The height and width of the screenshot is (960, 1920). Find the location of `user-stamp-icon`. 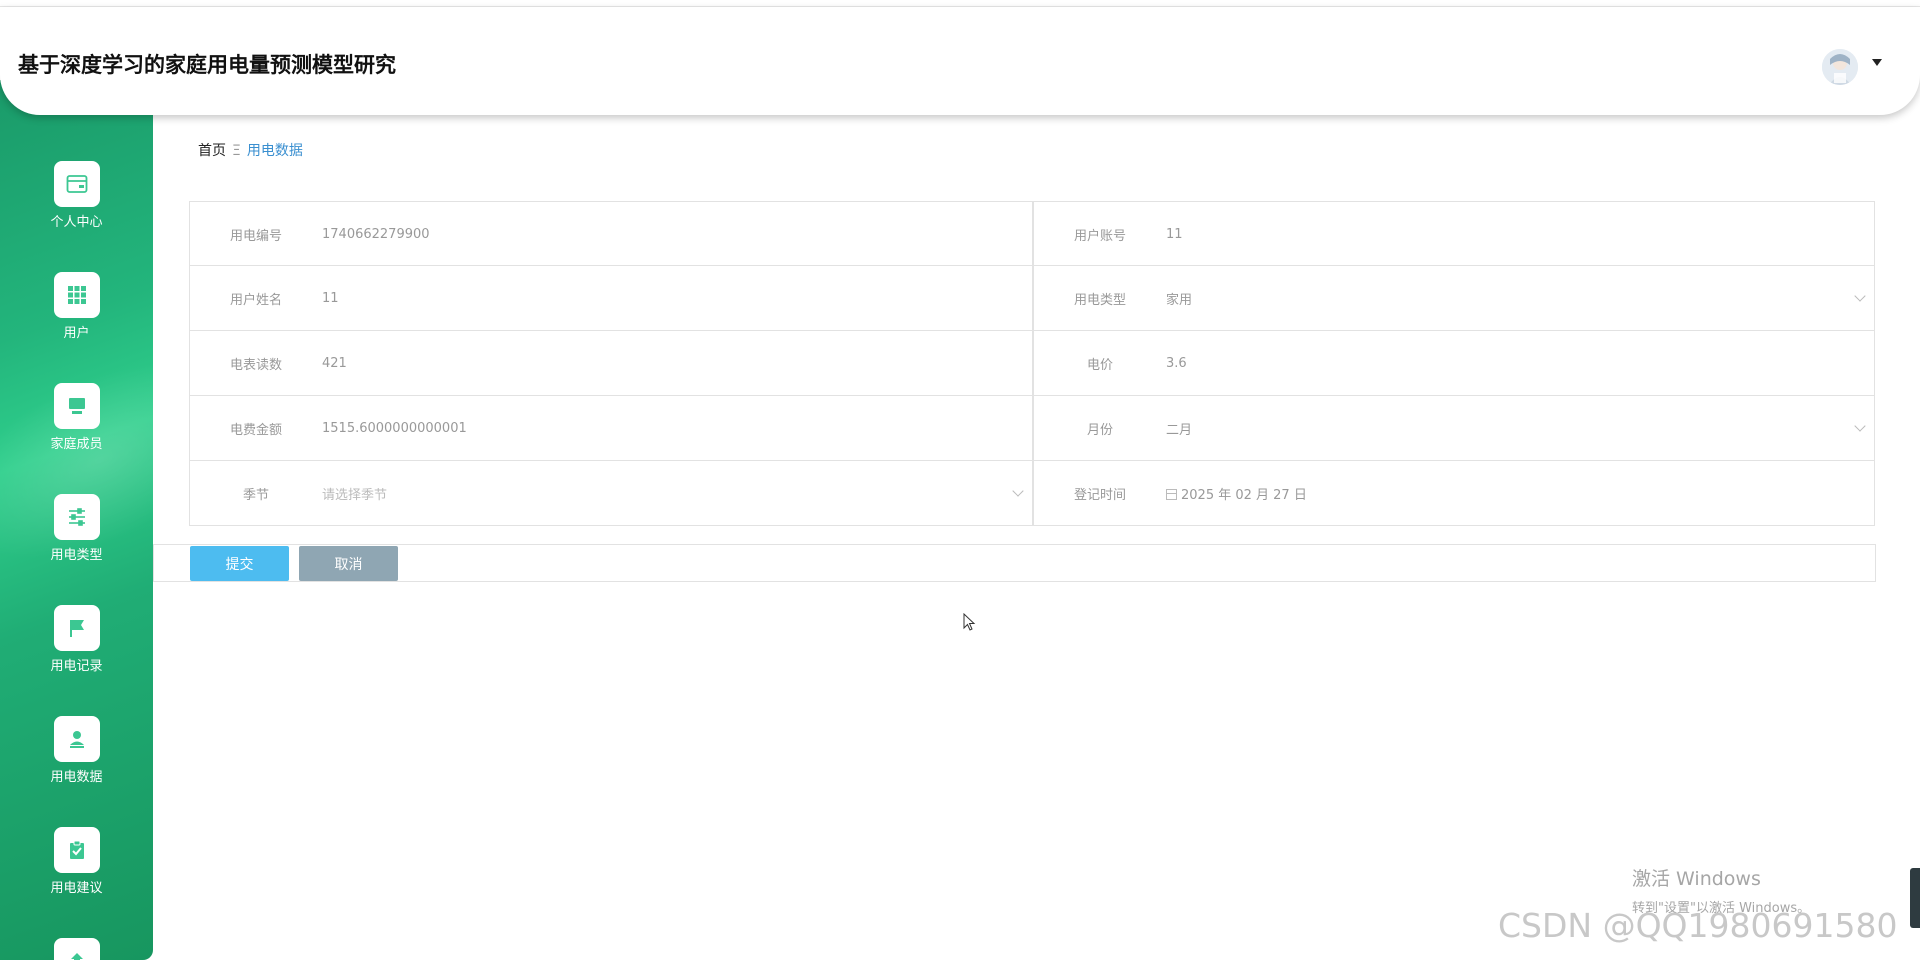

user-stamp-icon is located at coordinates (76, 739).